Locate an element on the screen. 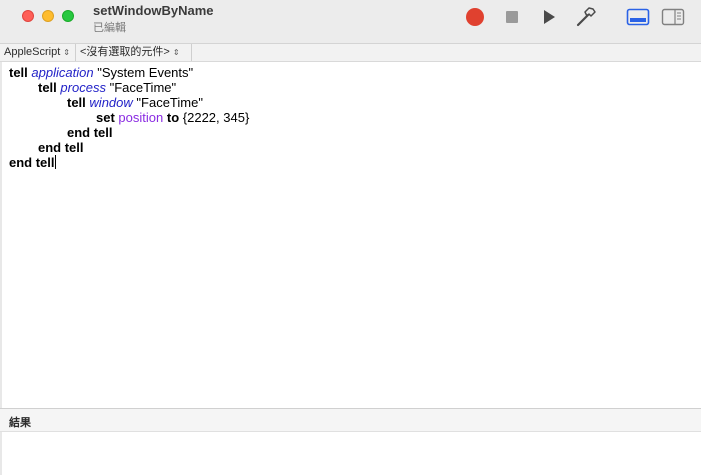 This screenshot has height=475, width=701. compile-button is located at coordinates (586, 17).